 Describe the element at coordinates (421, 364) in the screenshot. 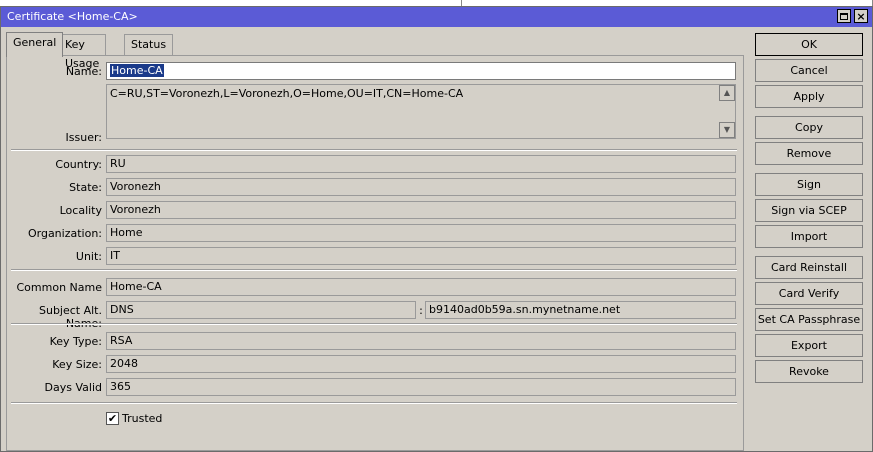

I see `key-size-field: 2048` at that location.